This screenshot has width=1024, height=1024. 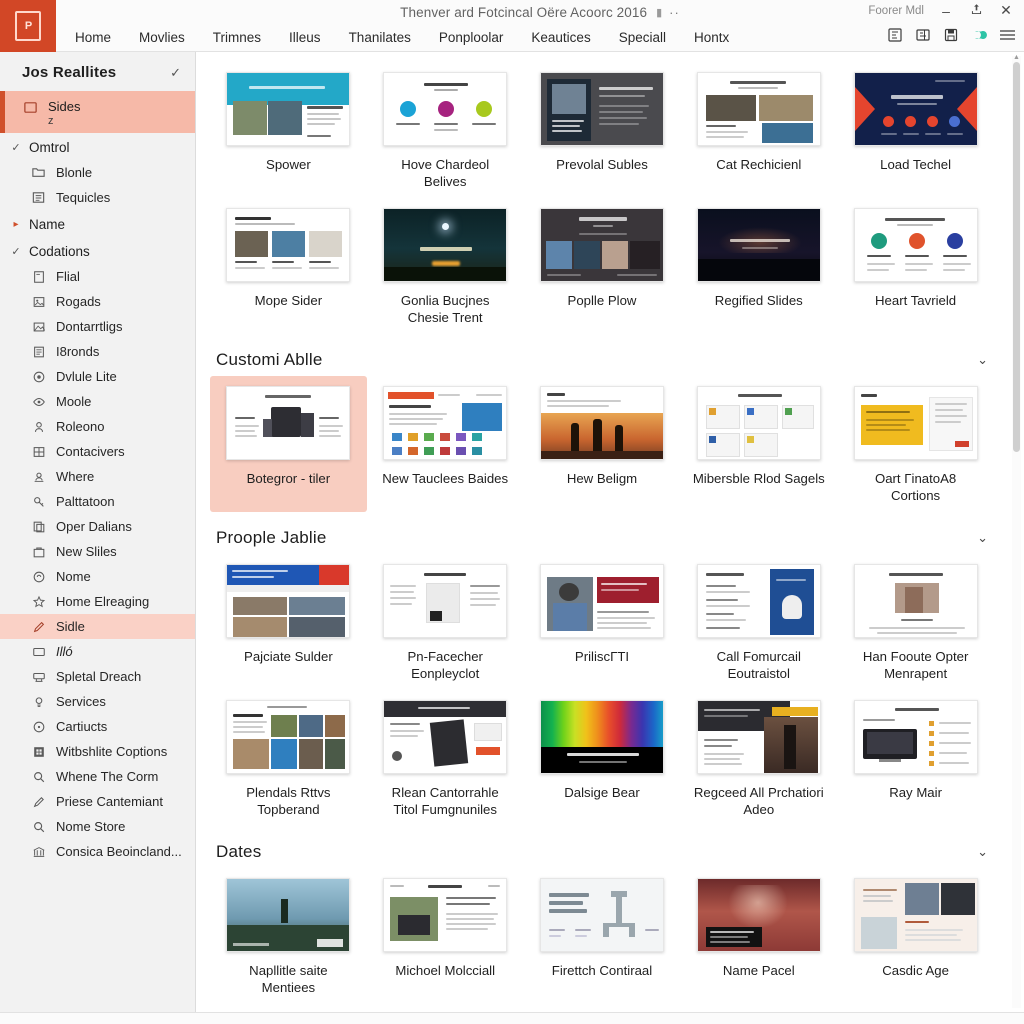 What do you see at coordinates (97, 146) in the screenshot?
I see `sidebar-group-omtrol: ✓ Omtrol` at bounding box center [97, 146].